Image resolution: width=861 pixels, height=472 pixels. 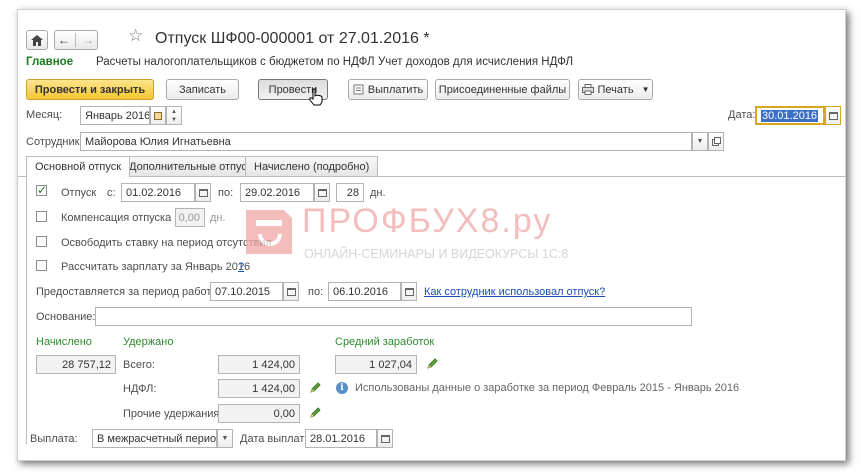 What do you see at coordinates (41, 216) in the screenshot?
I see `compensation-checkbox` at bounding box center [41, 216].